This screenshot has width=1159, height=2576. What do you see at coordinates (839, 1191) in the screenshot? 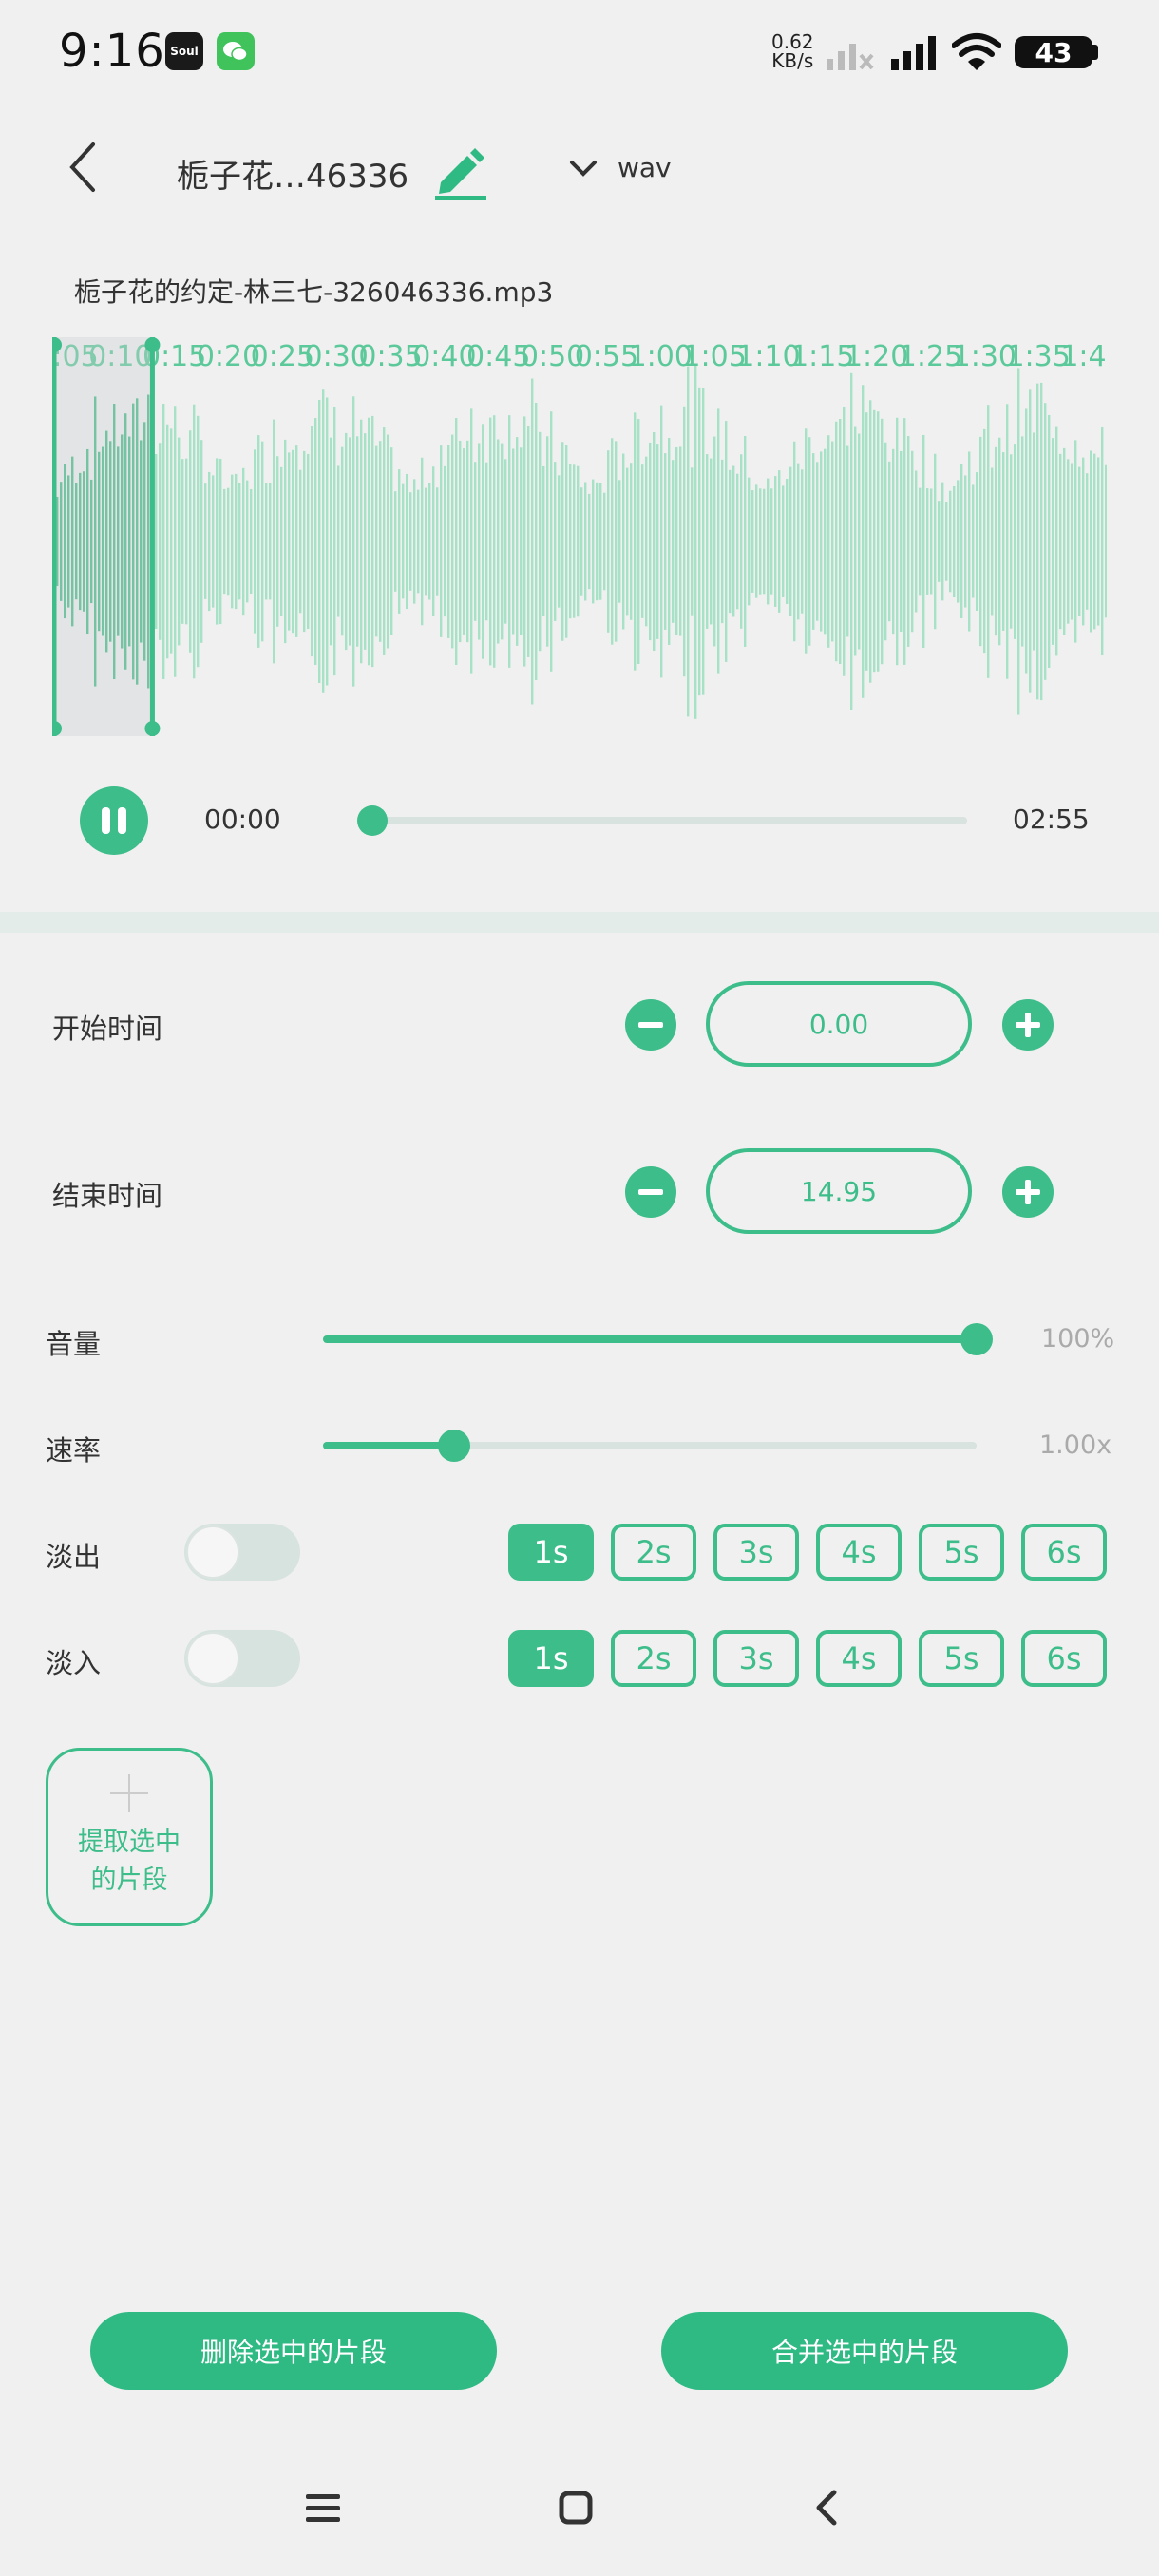
I see `end-time-field: 14.95` at bounding box center [839, 1191].